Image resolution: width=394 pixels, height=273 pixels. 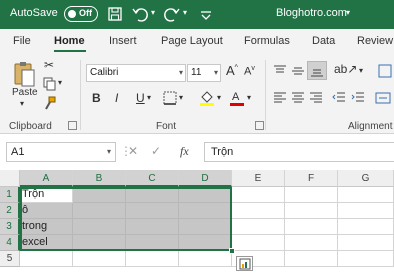 What do you see at coordinates (10, 195) in the screenshot?
I see `row-header-1: 1` at bounding box center [10, 195].